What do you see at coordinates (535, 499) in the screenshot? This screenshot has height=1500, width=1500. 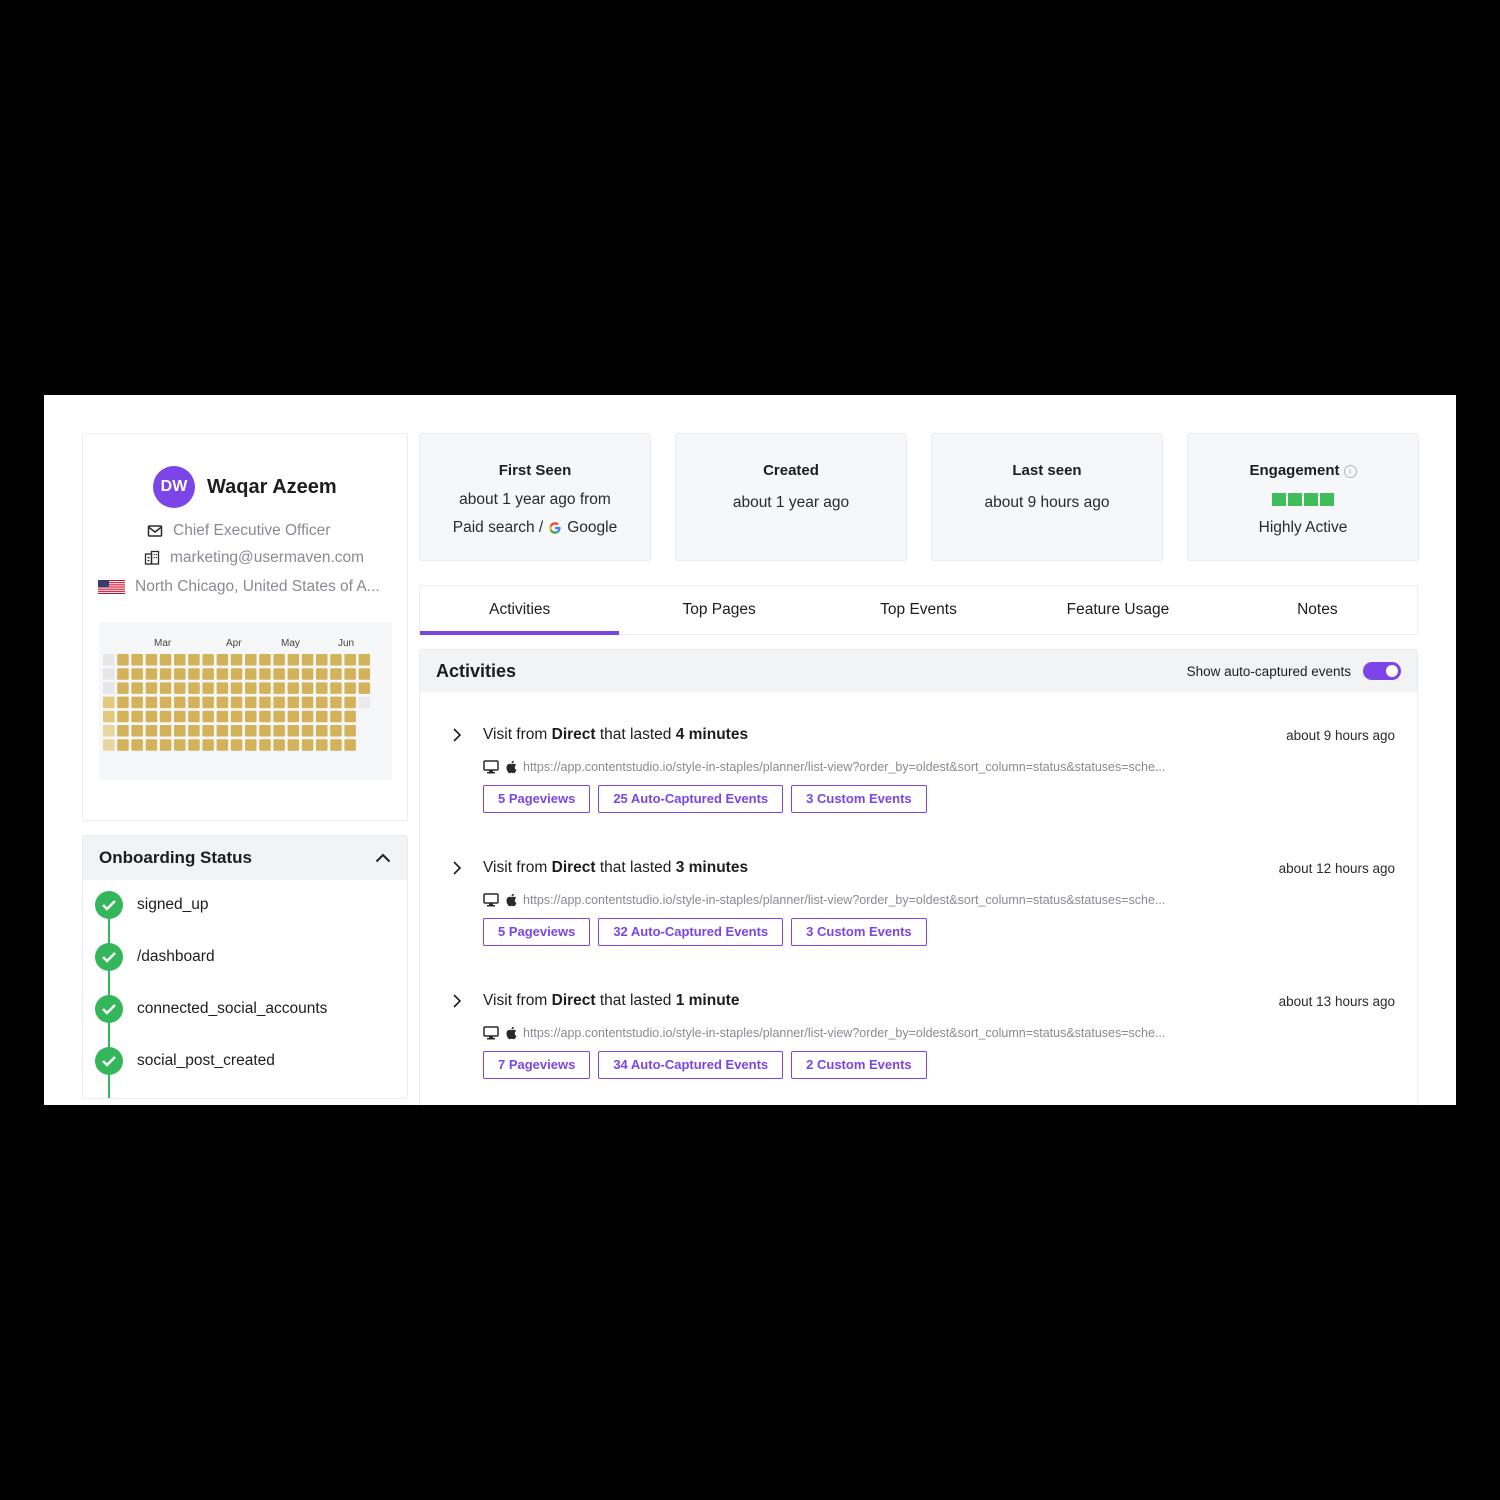 I see `first-seen-value: about 1 year ago from` at bounding box center [535, 499].